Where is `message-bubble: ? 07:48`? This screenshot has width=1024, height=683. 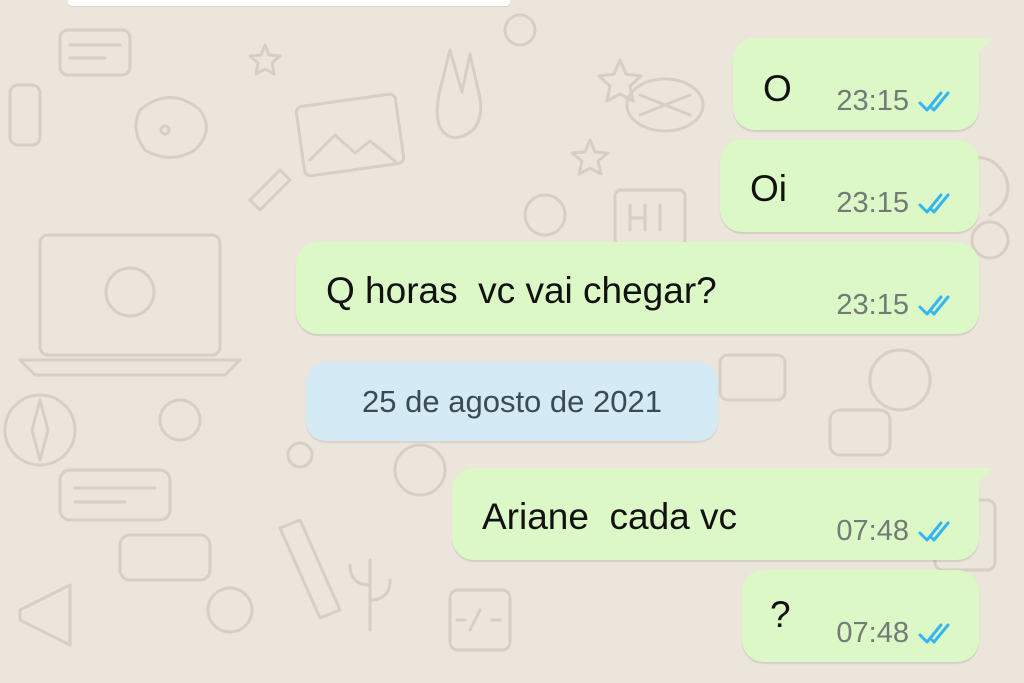 message-bubble: ? 07:48 is located at coordinates (860, 616).